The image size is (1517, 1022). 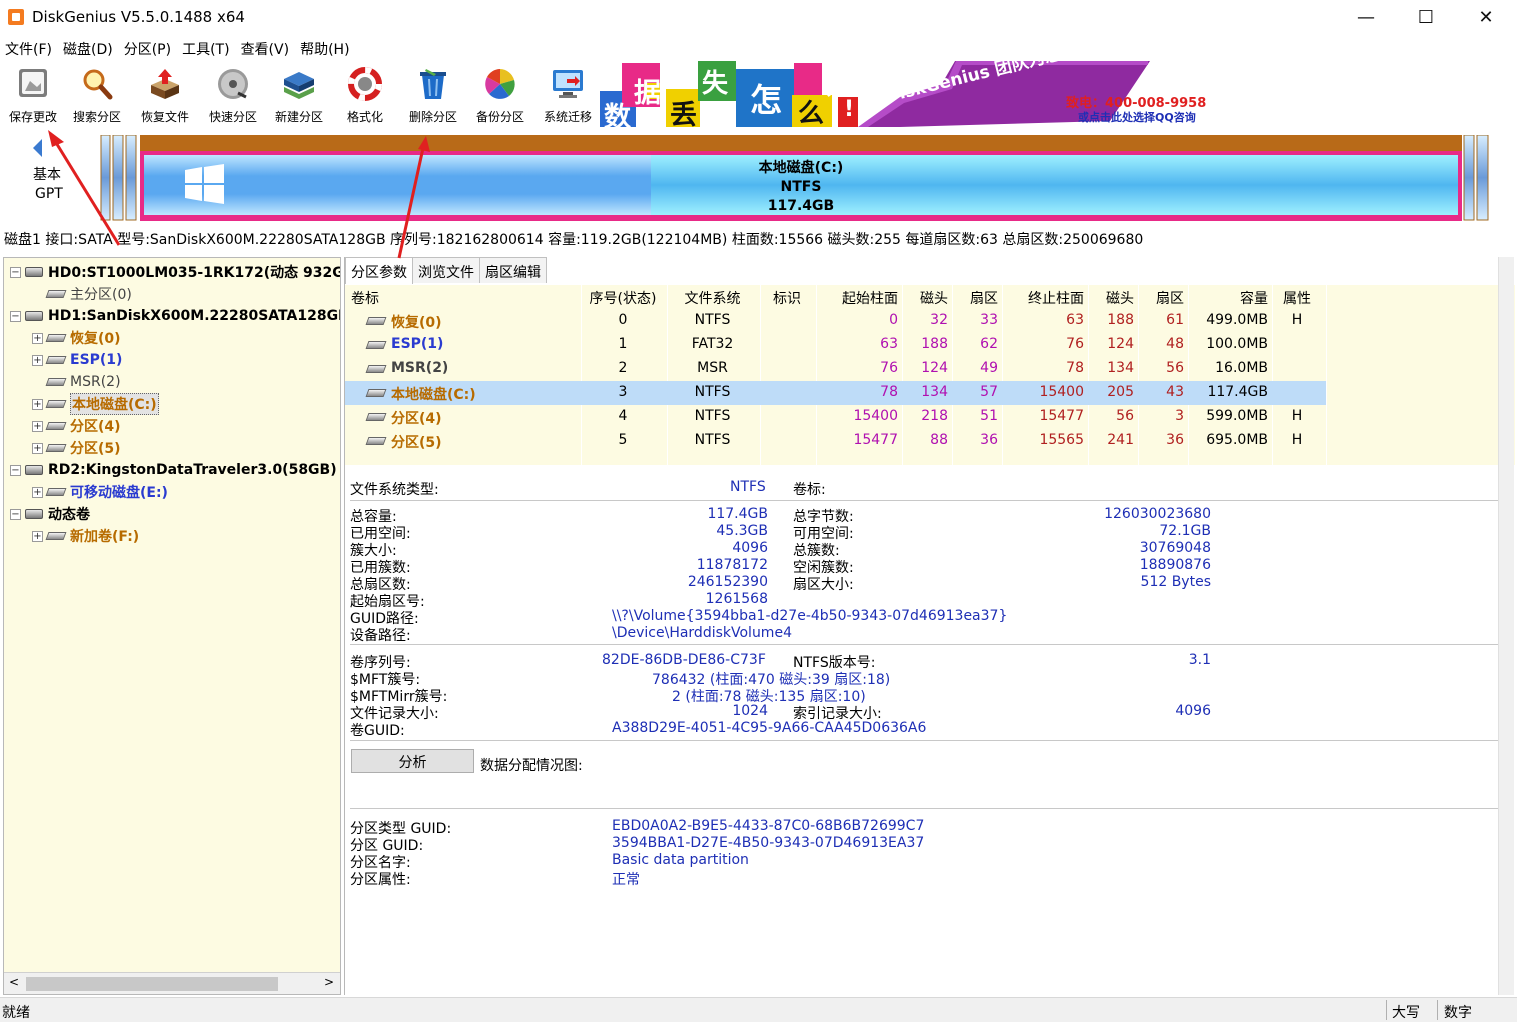 What do you see at coordinates (98, 84) in the screenshot?
I see `search-icon` at bounding box center [98, 84].